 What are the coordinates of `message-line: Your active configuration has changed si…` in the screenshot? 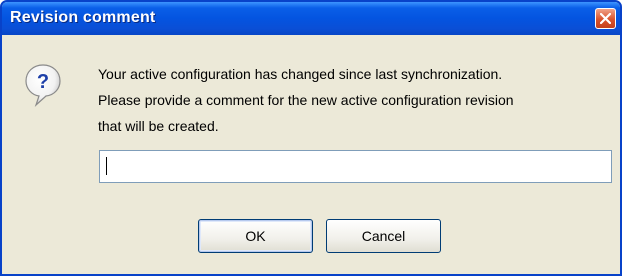 It's located at (300, 74).